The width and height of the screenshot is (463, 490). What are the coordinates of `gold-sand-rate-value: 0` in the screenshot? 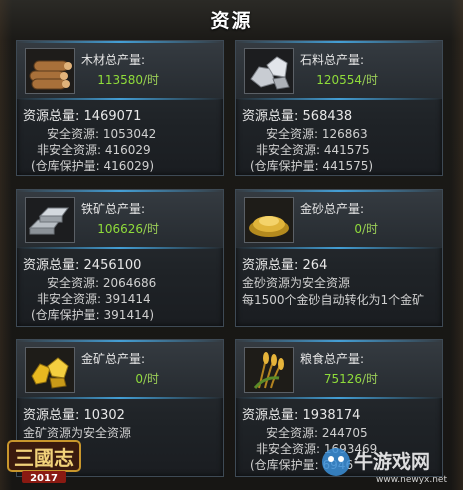 It's located at (358, 229).